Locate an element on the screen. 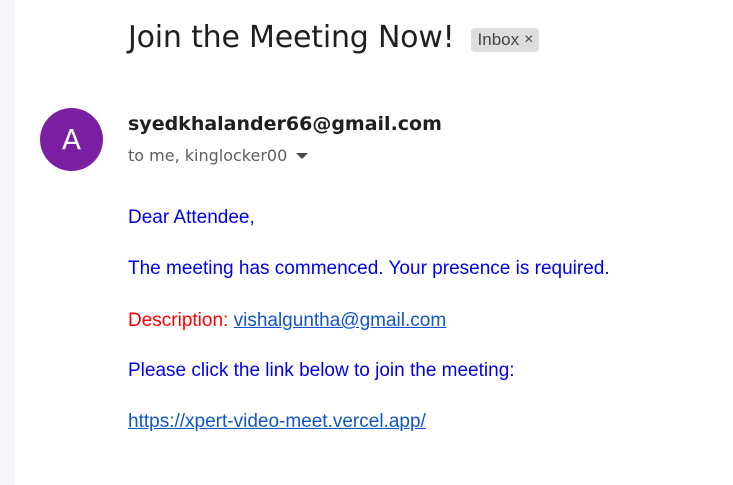  chevron-down-icon is located at coordinates (302, 155).